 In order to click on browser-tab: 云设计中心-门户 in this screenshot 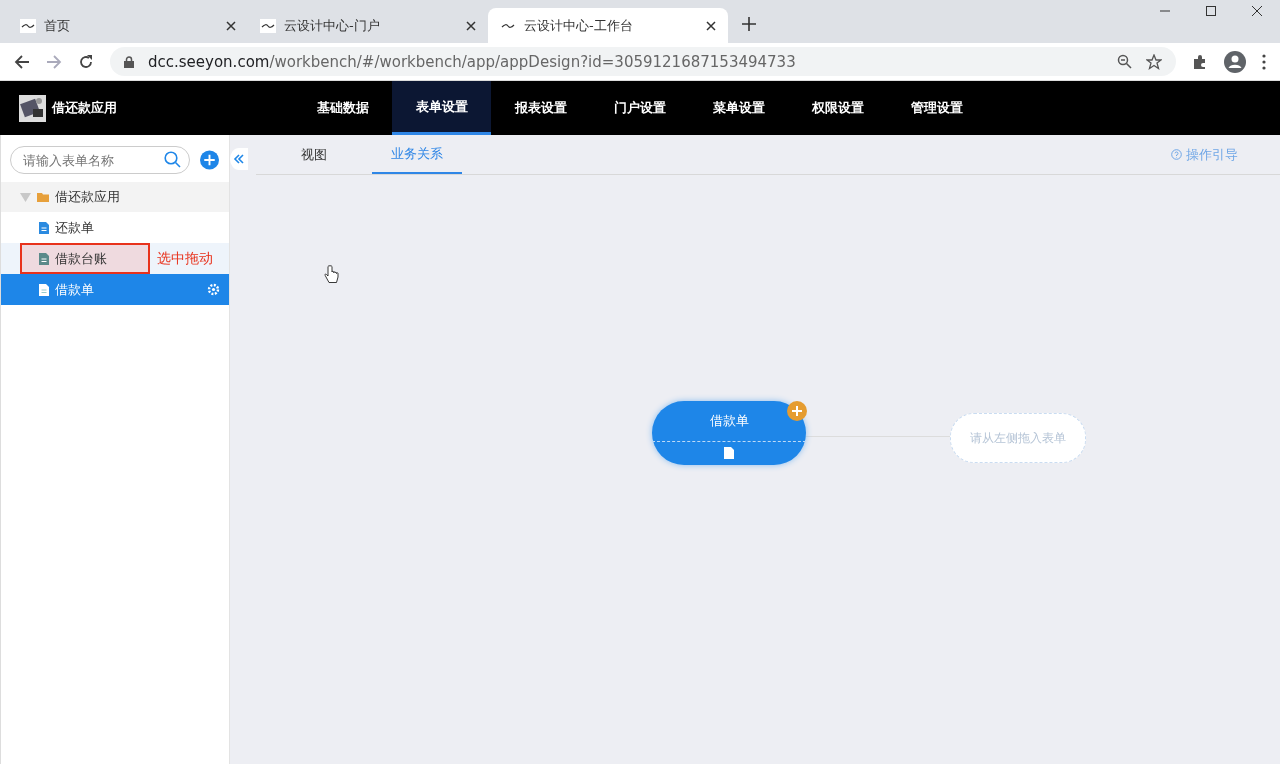, I will do `click(368, 25)`.